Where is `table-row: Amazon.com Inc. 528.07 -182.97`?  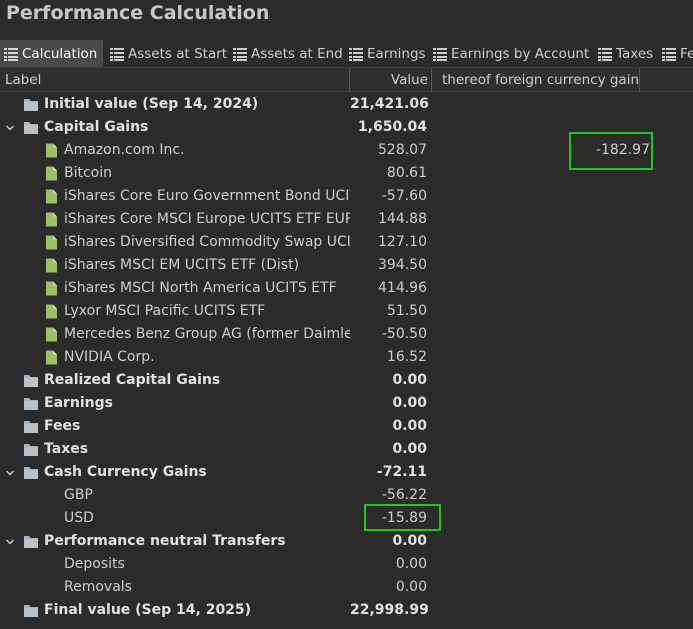 table-row: Amazon.com Inc. 528.07 -182.97 is located at coordinates (346, 150).